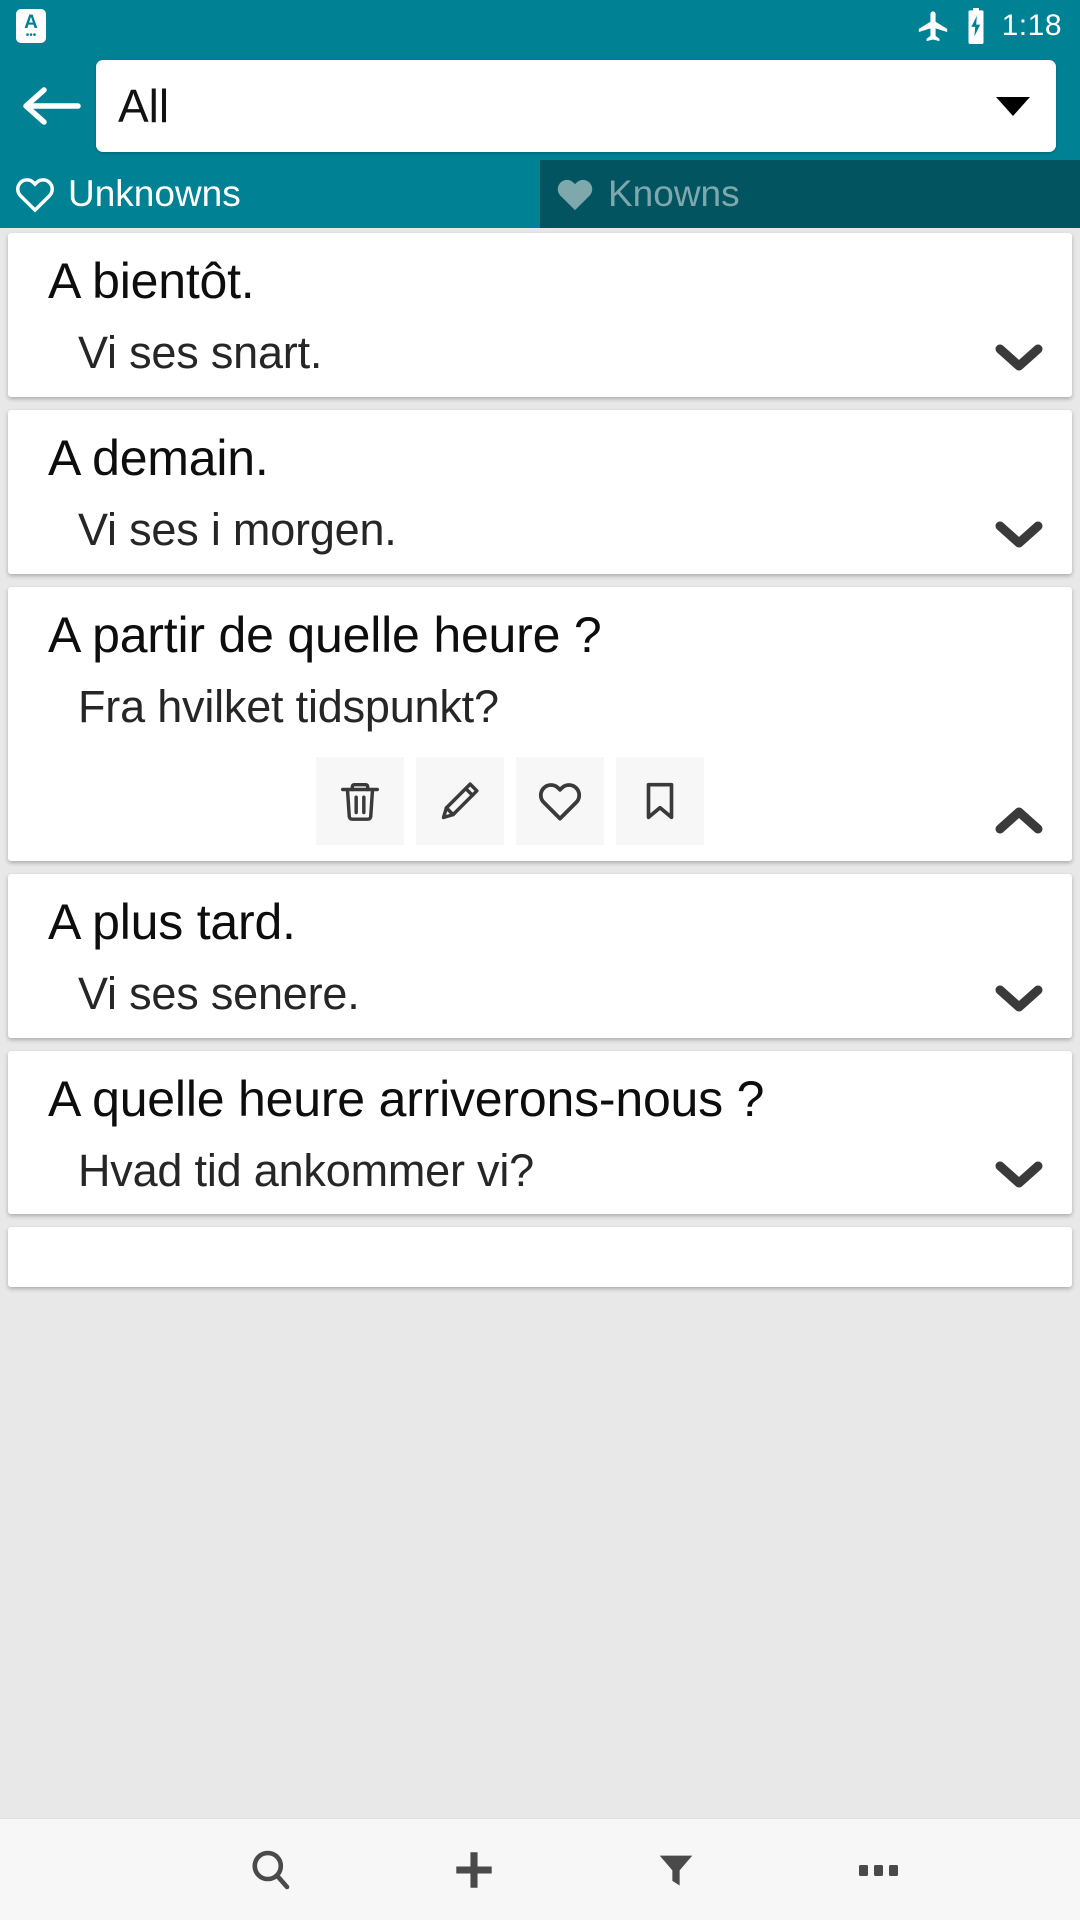 The width and height of the screenshot is (1080, 1920). What do you see at coordinates (989, 26) in the screenshot?
I see `status-bar-right: 1:18` at bounding box center [989, 26].